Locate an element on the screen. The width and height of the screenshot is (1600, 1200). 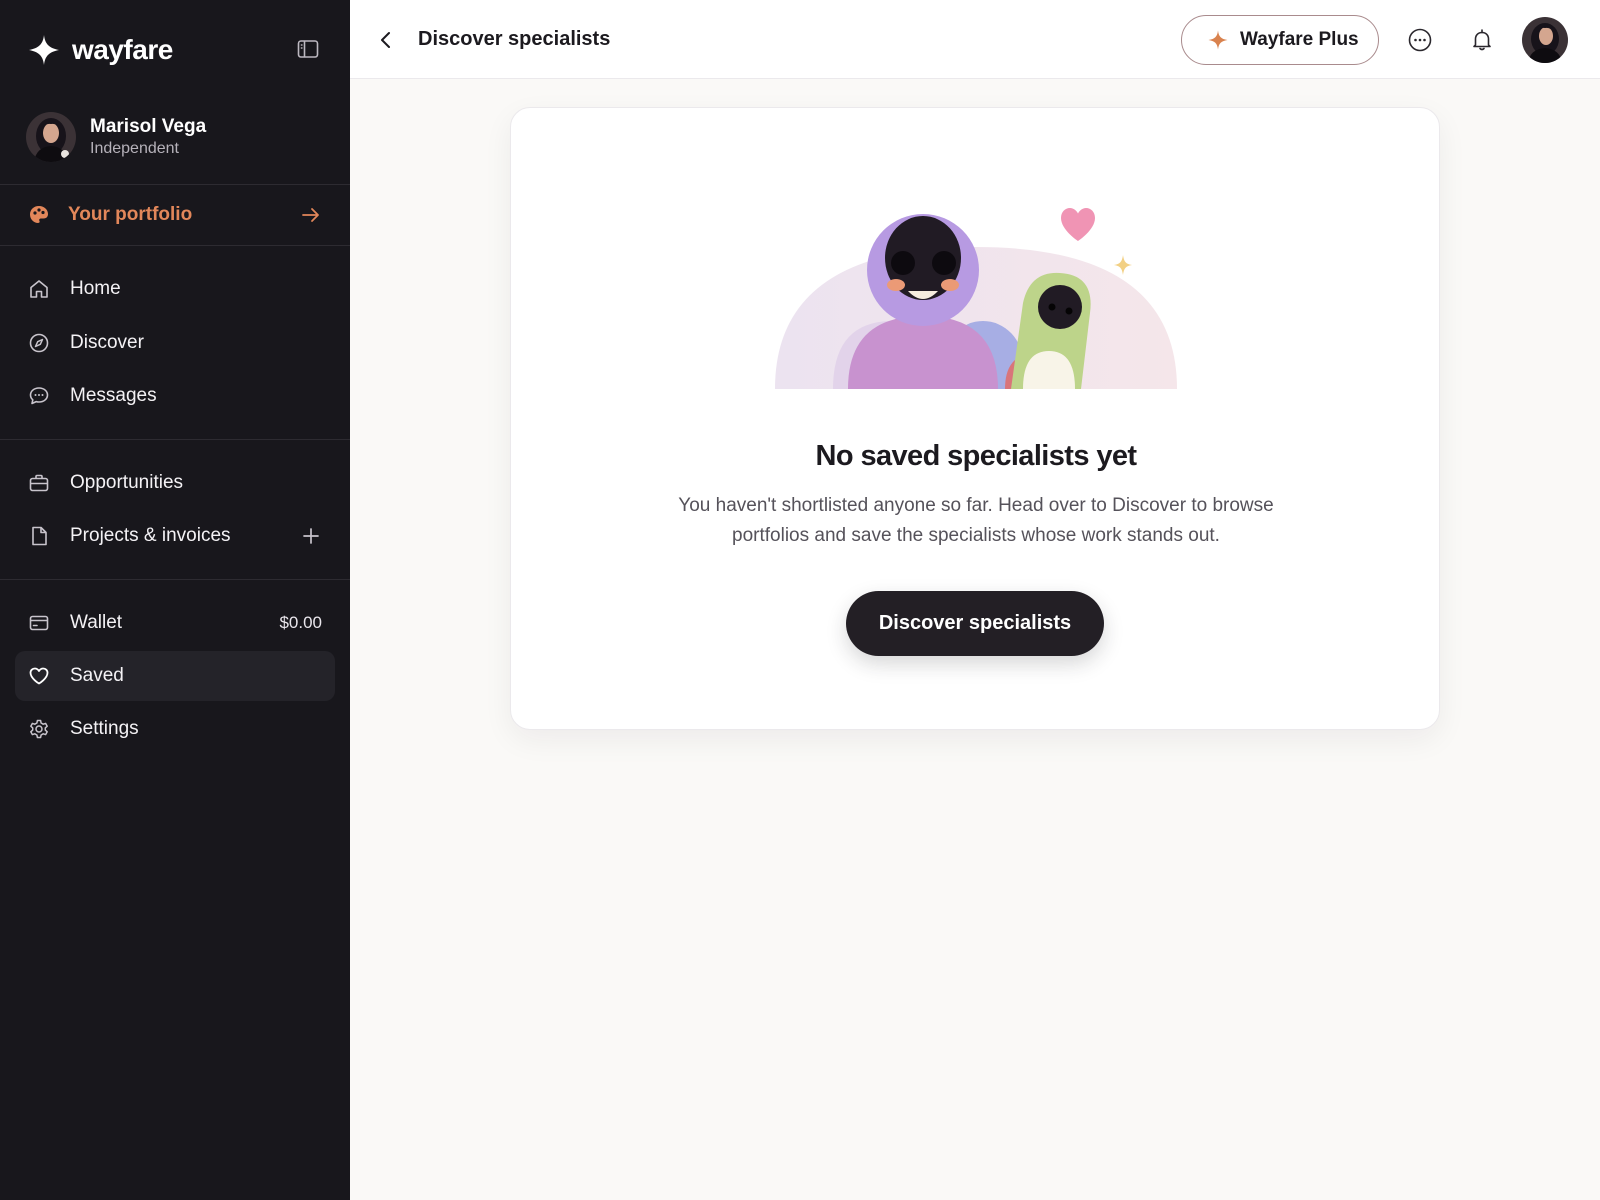
heart-icon is located at coordinates (39, 676).